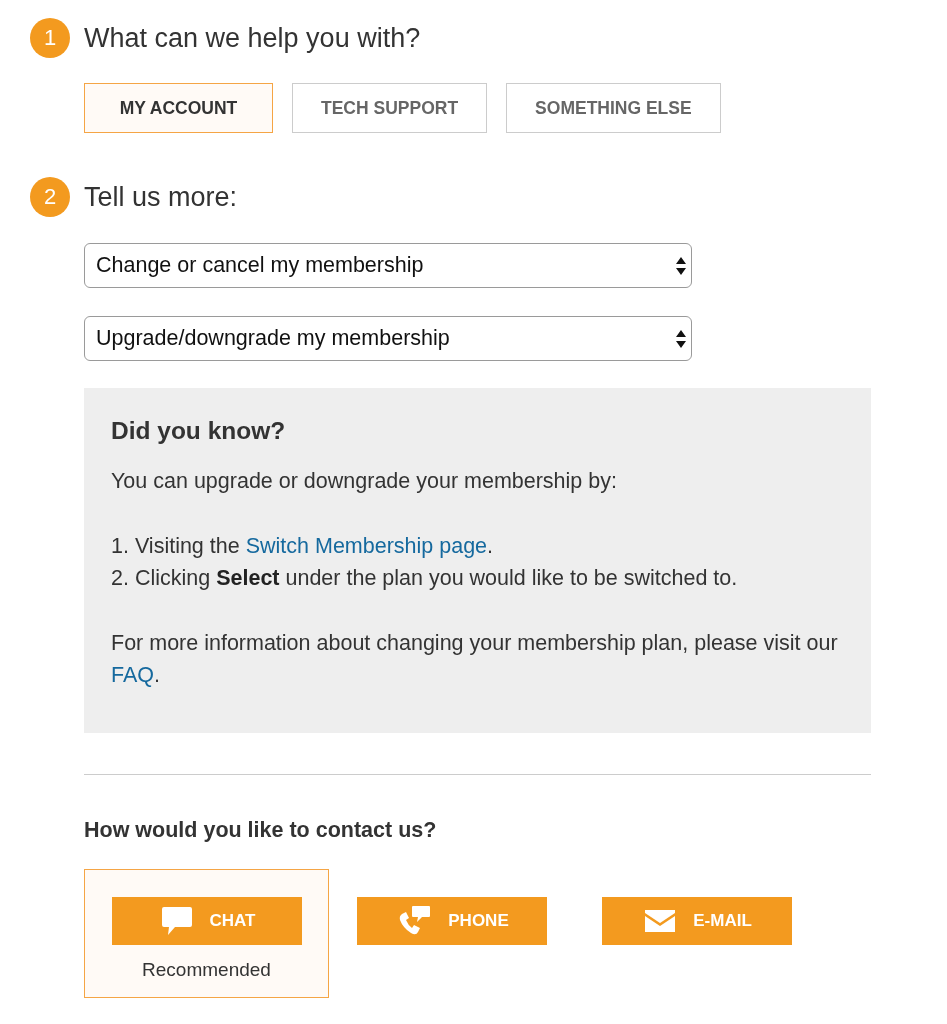 The width and height of the screenshot is (947, 1024). What do you see at coordinates (414, 921) in the screenshot?
I see `phone-with-speech-bubble-icon` at bounding box center [414, 921].